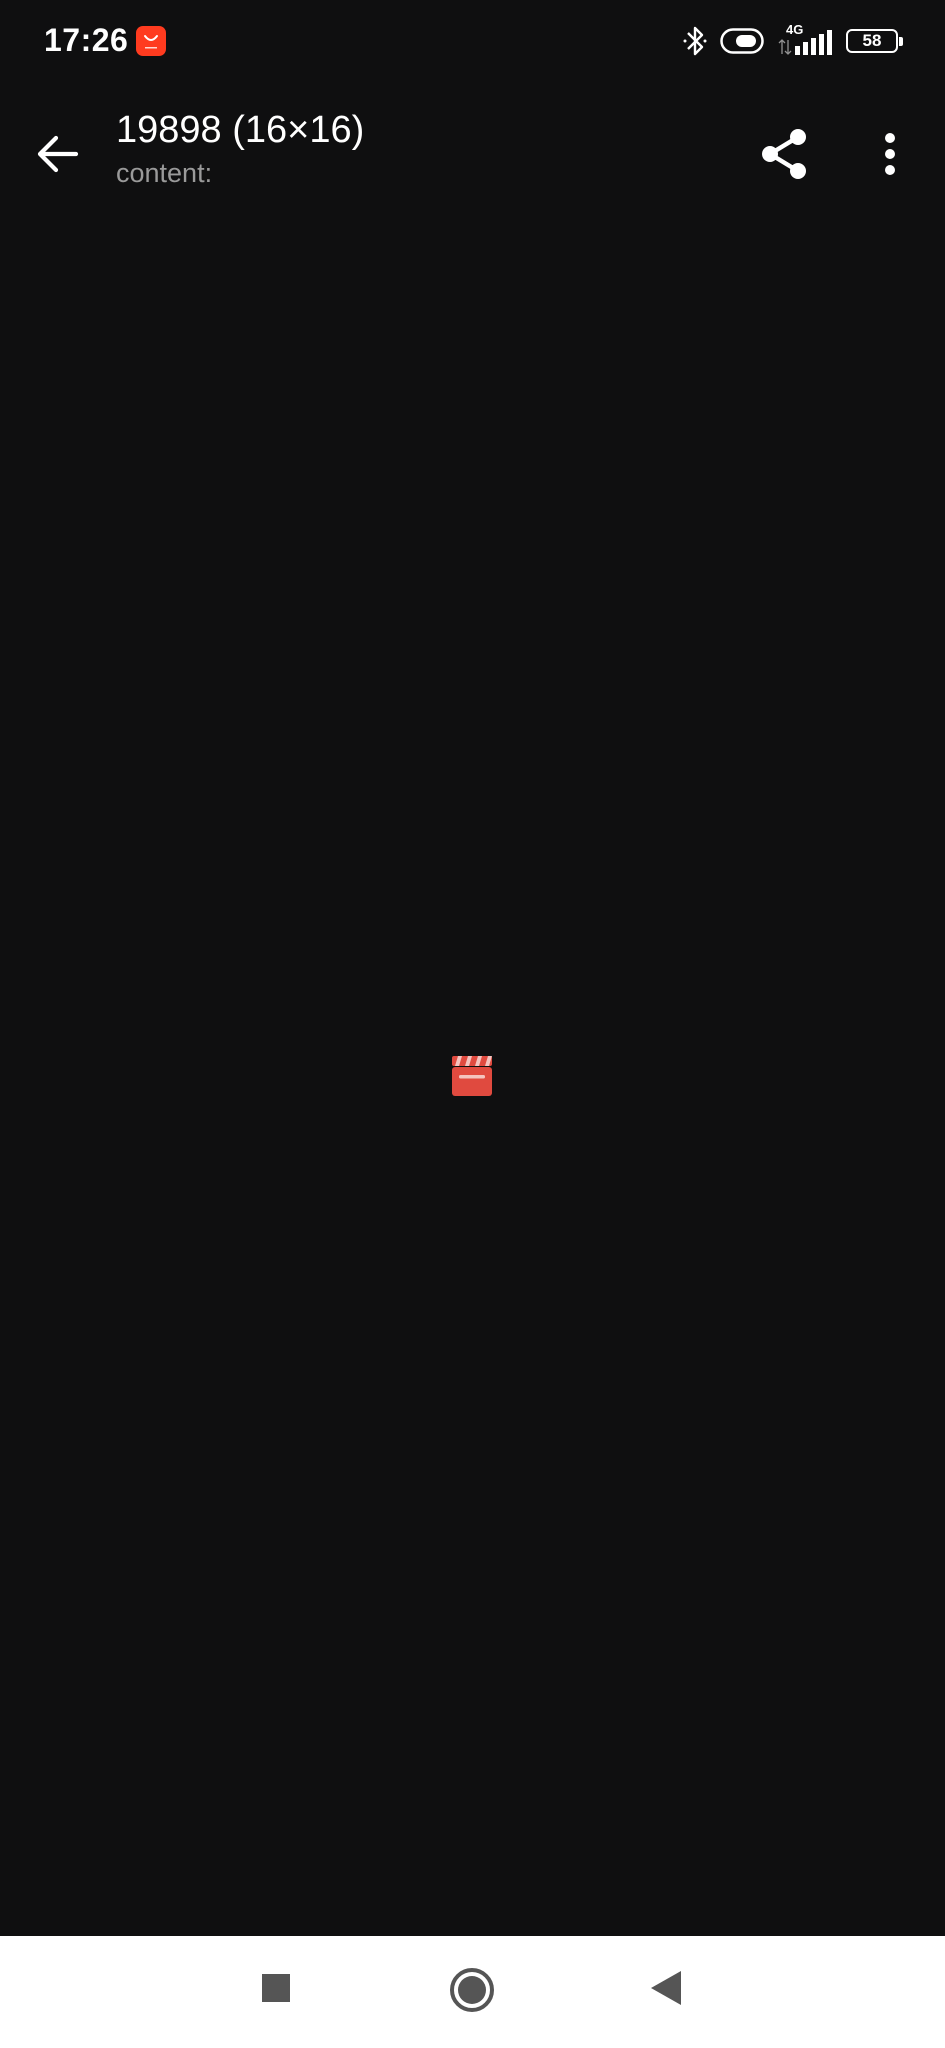  Describe the element at coordinates (805, 42) in the screenshot. I see `signal-icon` at that location.